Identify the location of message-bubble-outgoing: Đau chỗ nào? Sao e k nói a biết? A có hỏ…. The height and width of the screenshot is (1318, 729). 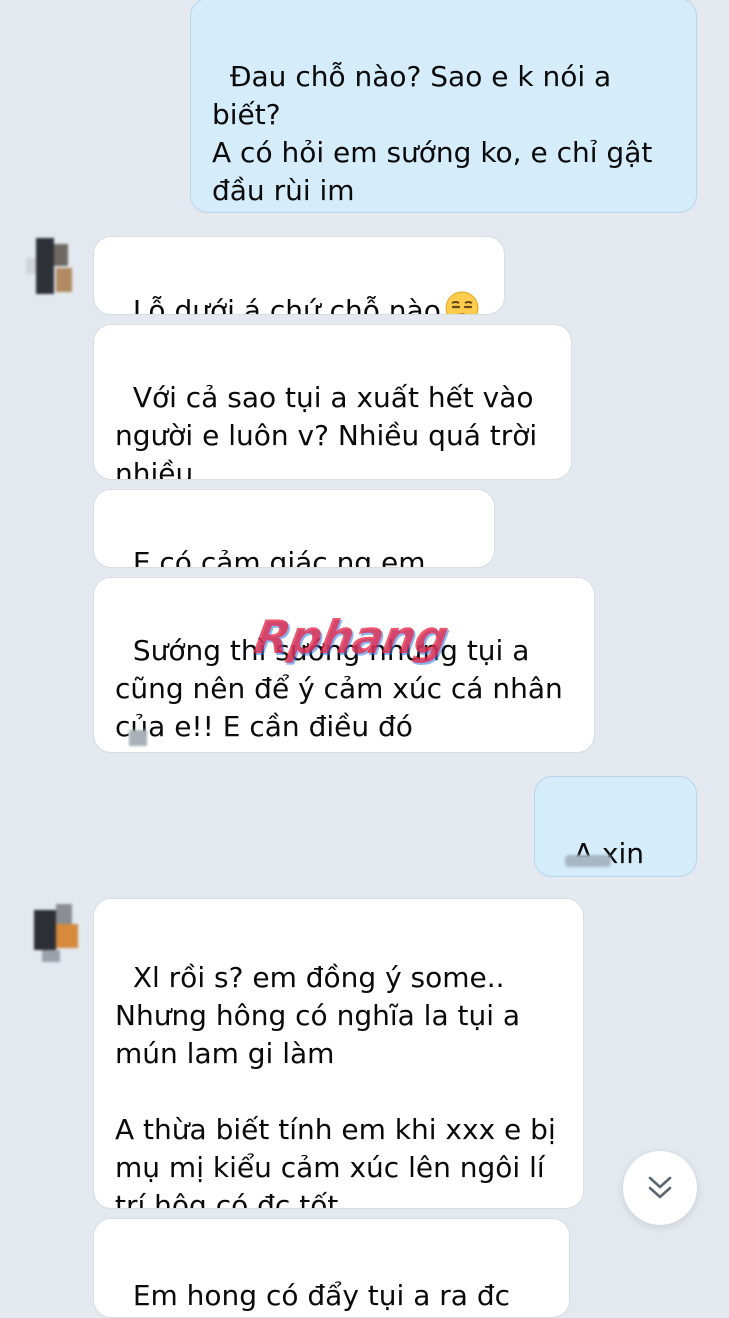
(443, 106).